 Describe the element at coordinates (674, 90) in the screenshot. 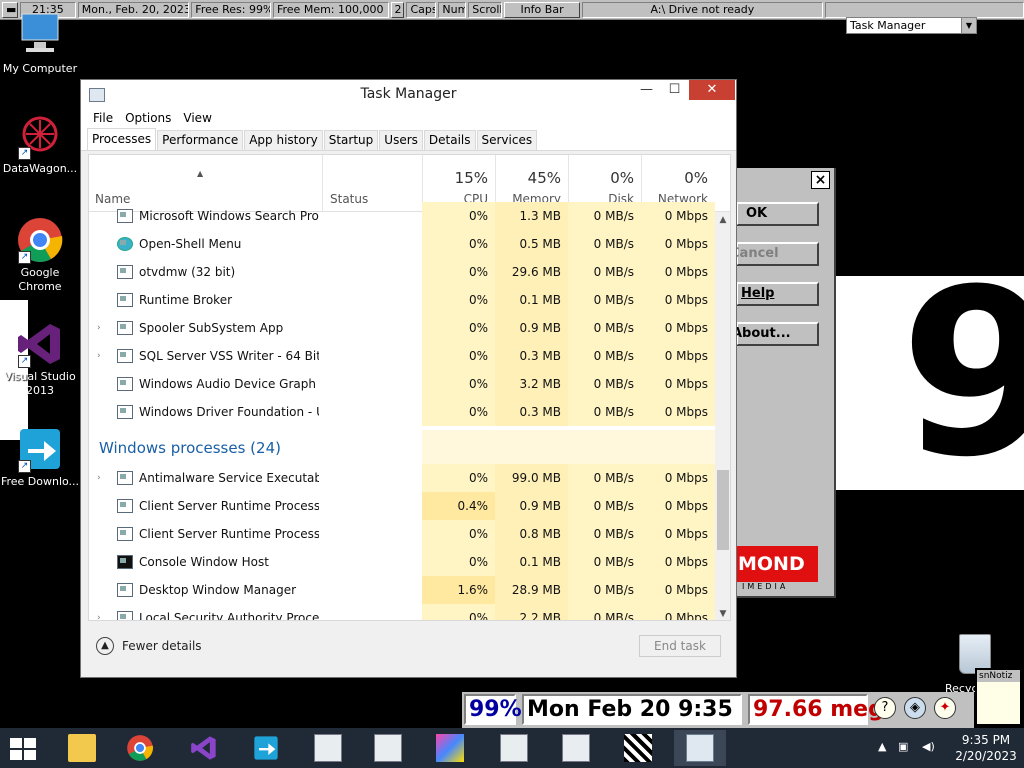

I see `maximize-button: ☐` at that location.